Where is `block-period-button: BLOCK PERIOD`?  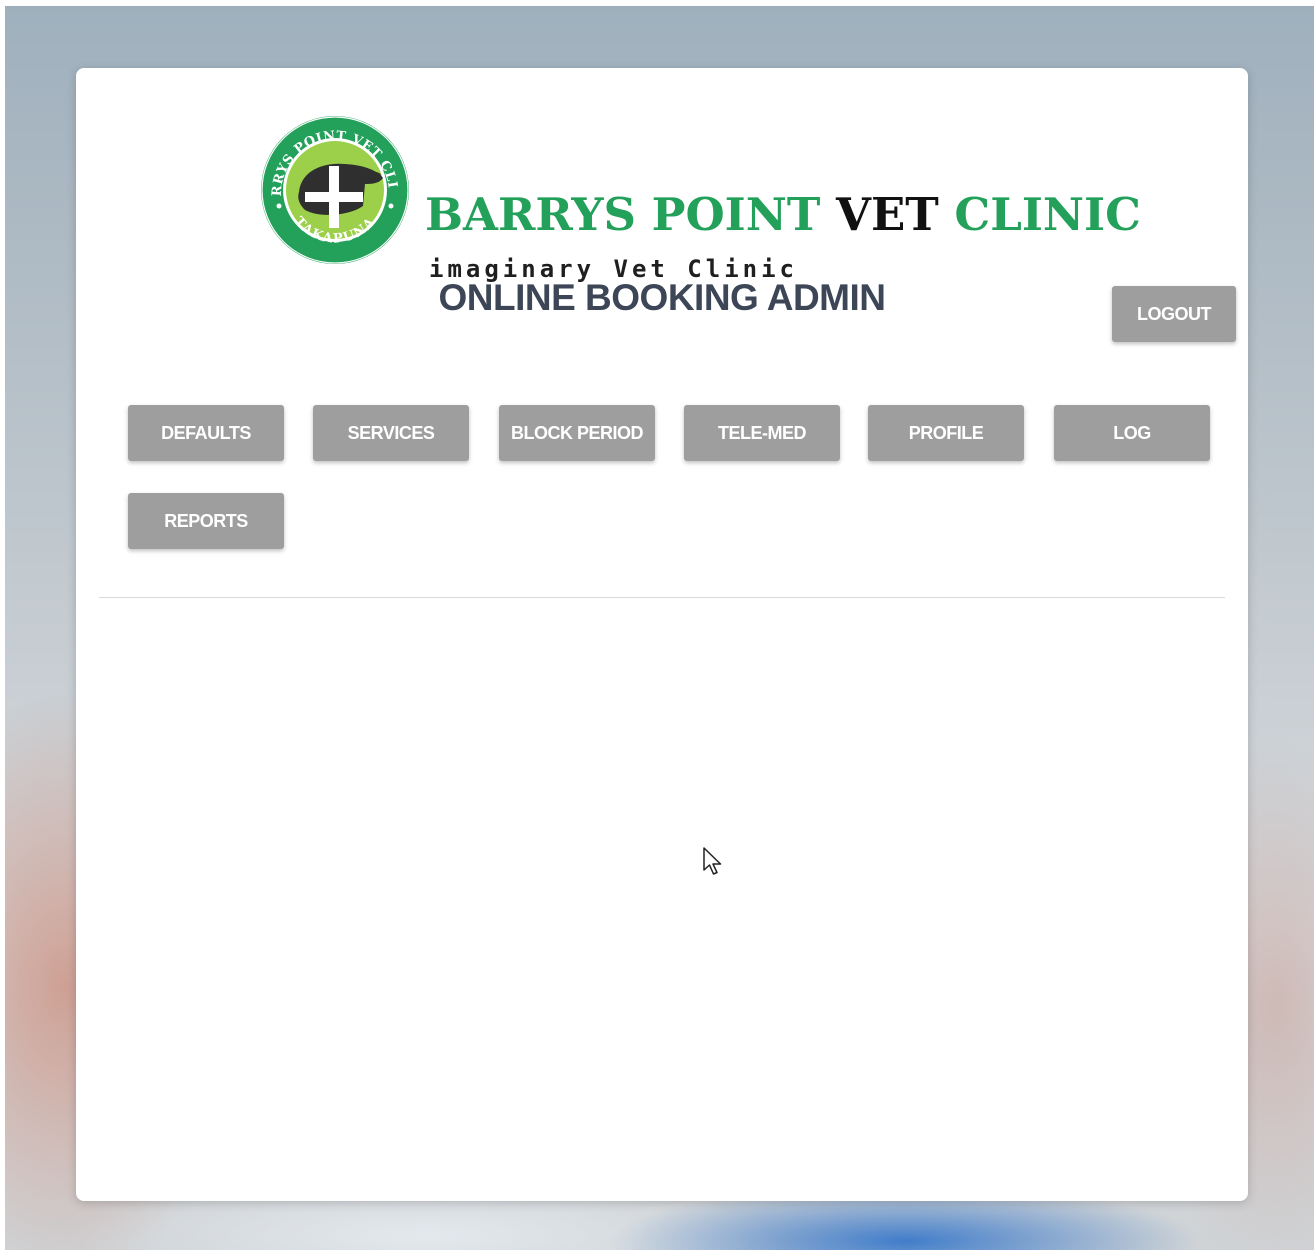 block-period-button: BLOCK PERIOD is located at coordinates (577, 433).